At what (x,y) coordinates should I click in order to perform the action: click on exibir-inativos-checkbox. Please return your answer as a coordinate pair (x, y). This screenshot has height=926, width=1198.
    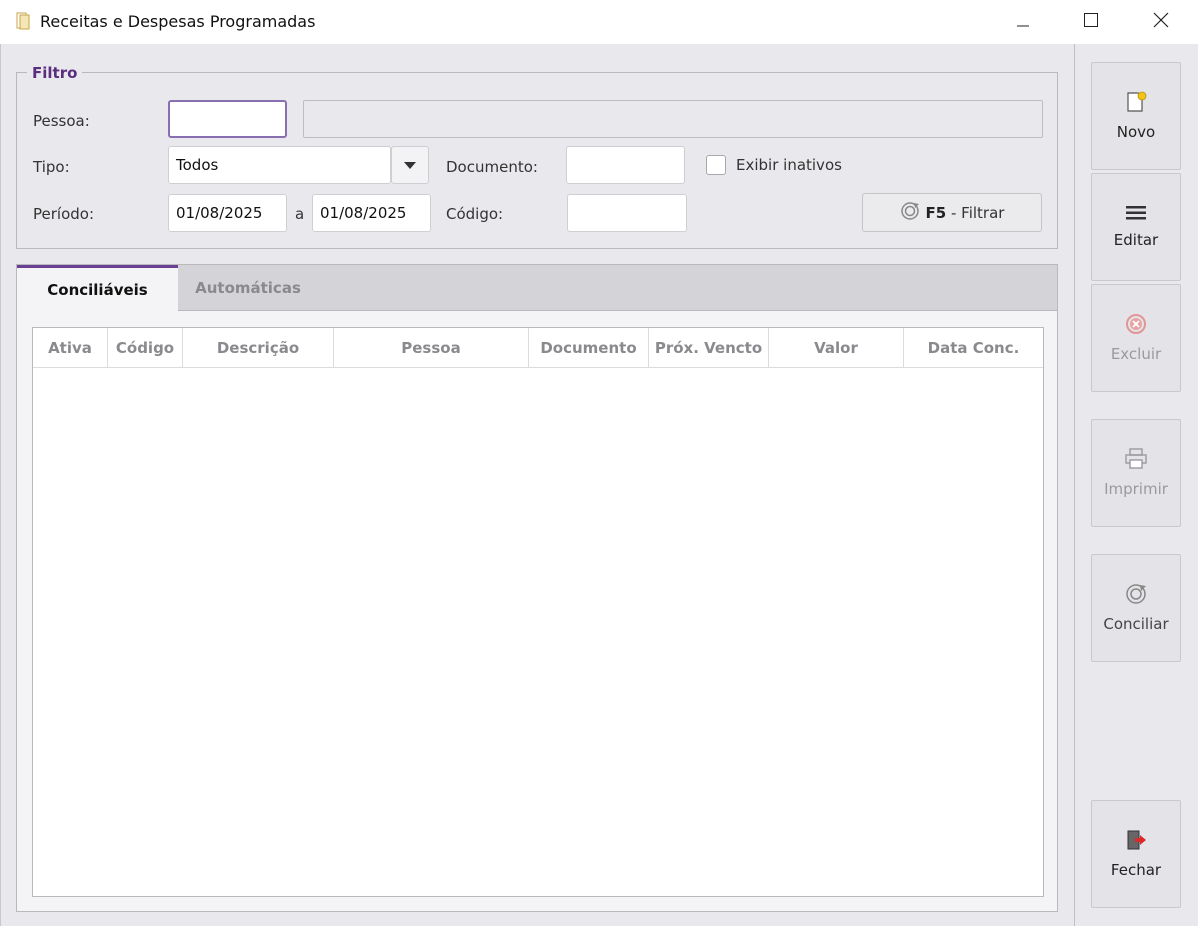
    Looking at the image, I should click on (716, 165).